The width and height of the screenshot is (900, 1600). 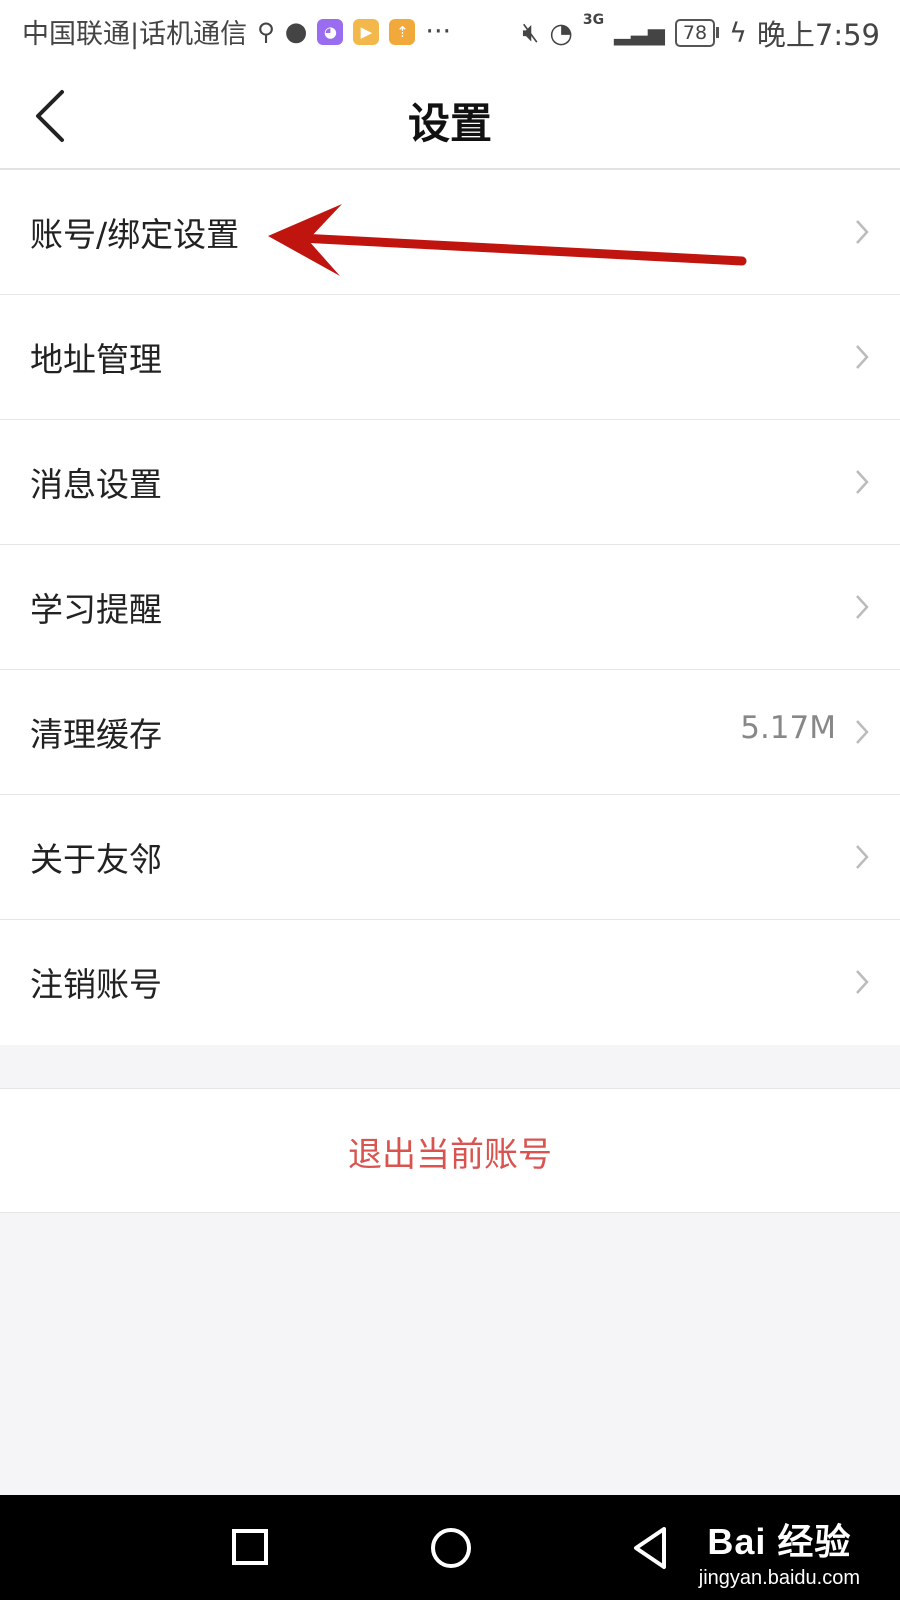 What do you see at coordinates (296, 31) in the screenshot?
I see `message-icon: ●` at bounding box center [296, 31].